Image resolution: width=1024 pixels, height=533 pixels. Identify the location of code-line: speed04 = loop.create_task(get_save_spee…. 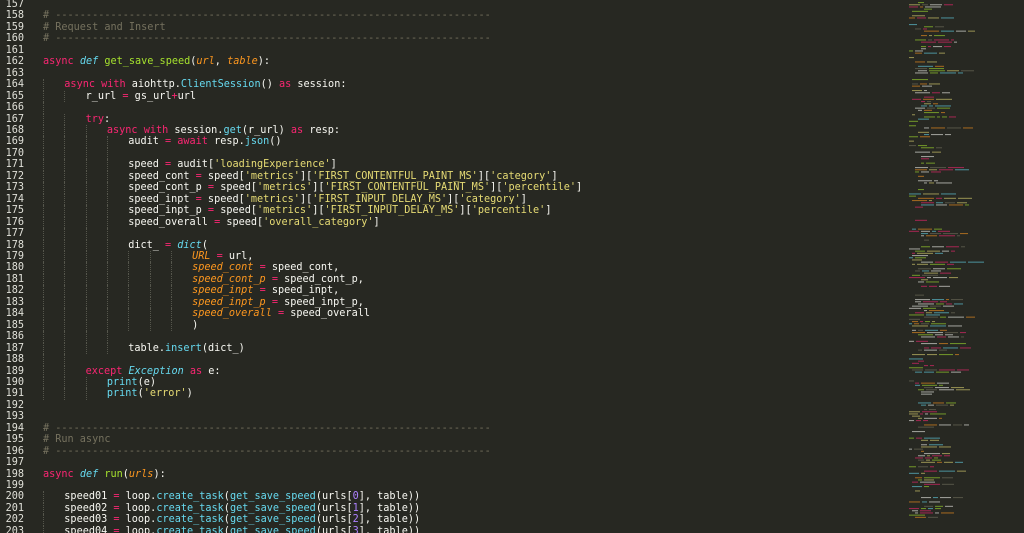
(471, 529).